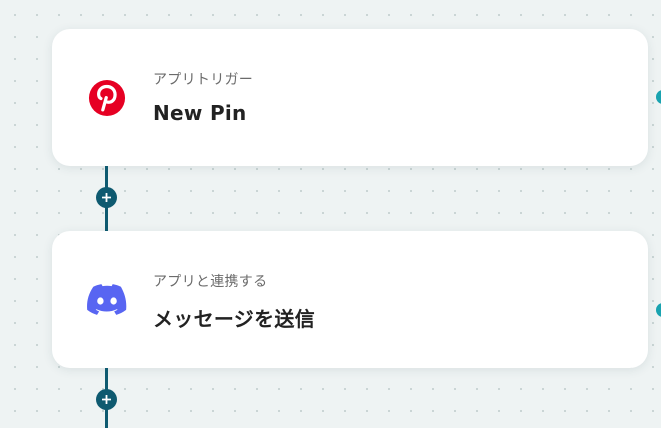 The width and height of the screenshot is (661, 428). Describe the element at coordinates (234, 319) in the screenshot. I see `step-title: メッセージを送信` at that location.